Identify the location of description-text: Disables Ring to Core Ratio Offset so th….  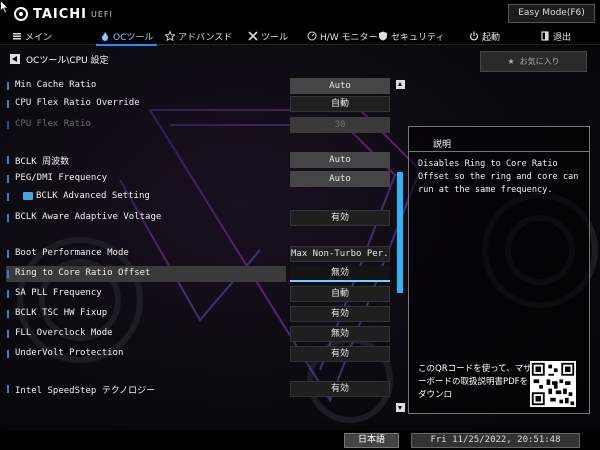
(498, 177).